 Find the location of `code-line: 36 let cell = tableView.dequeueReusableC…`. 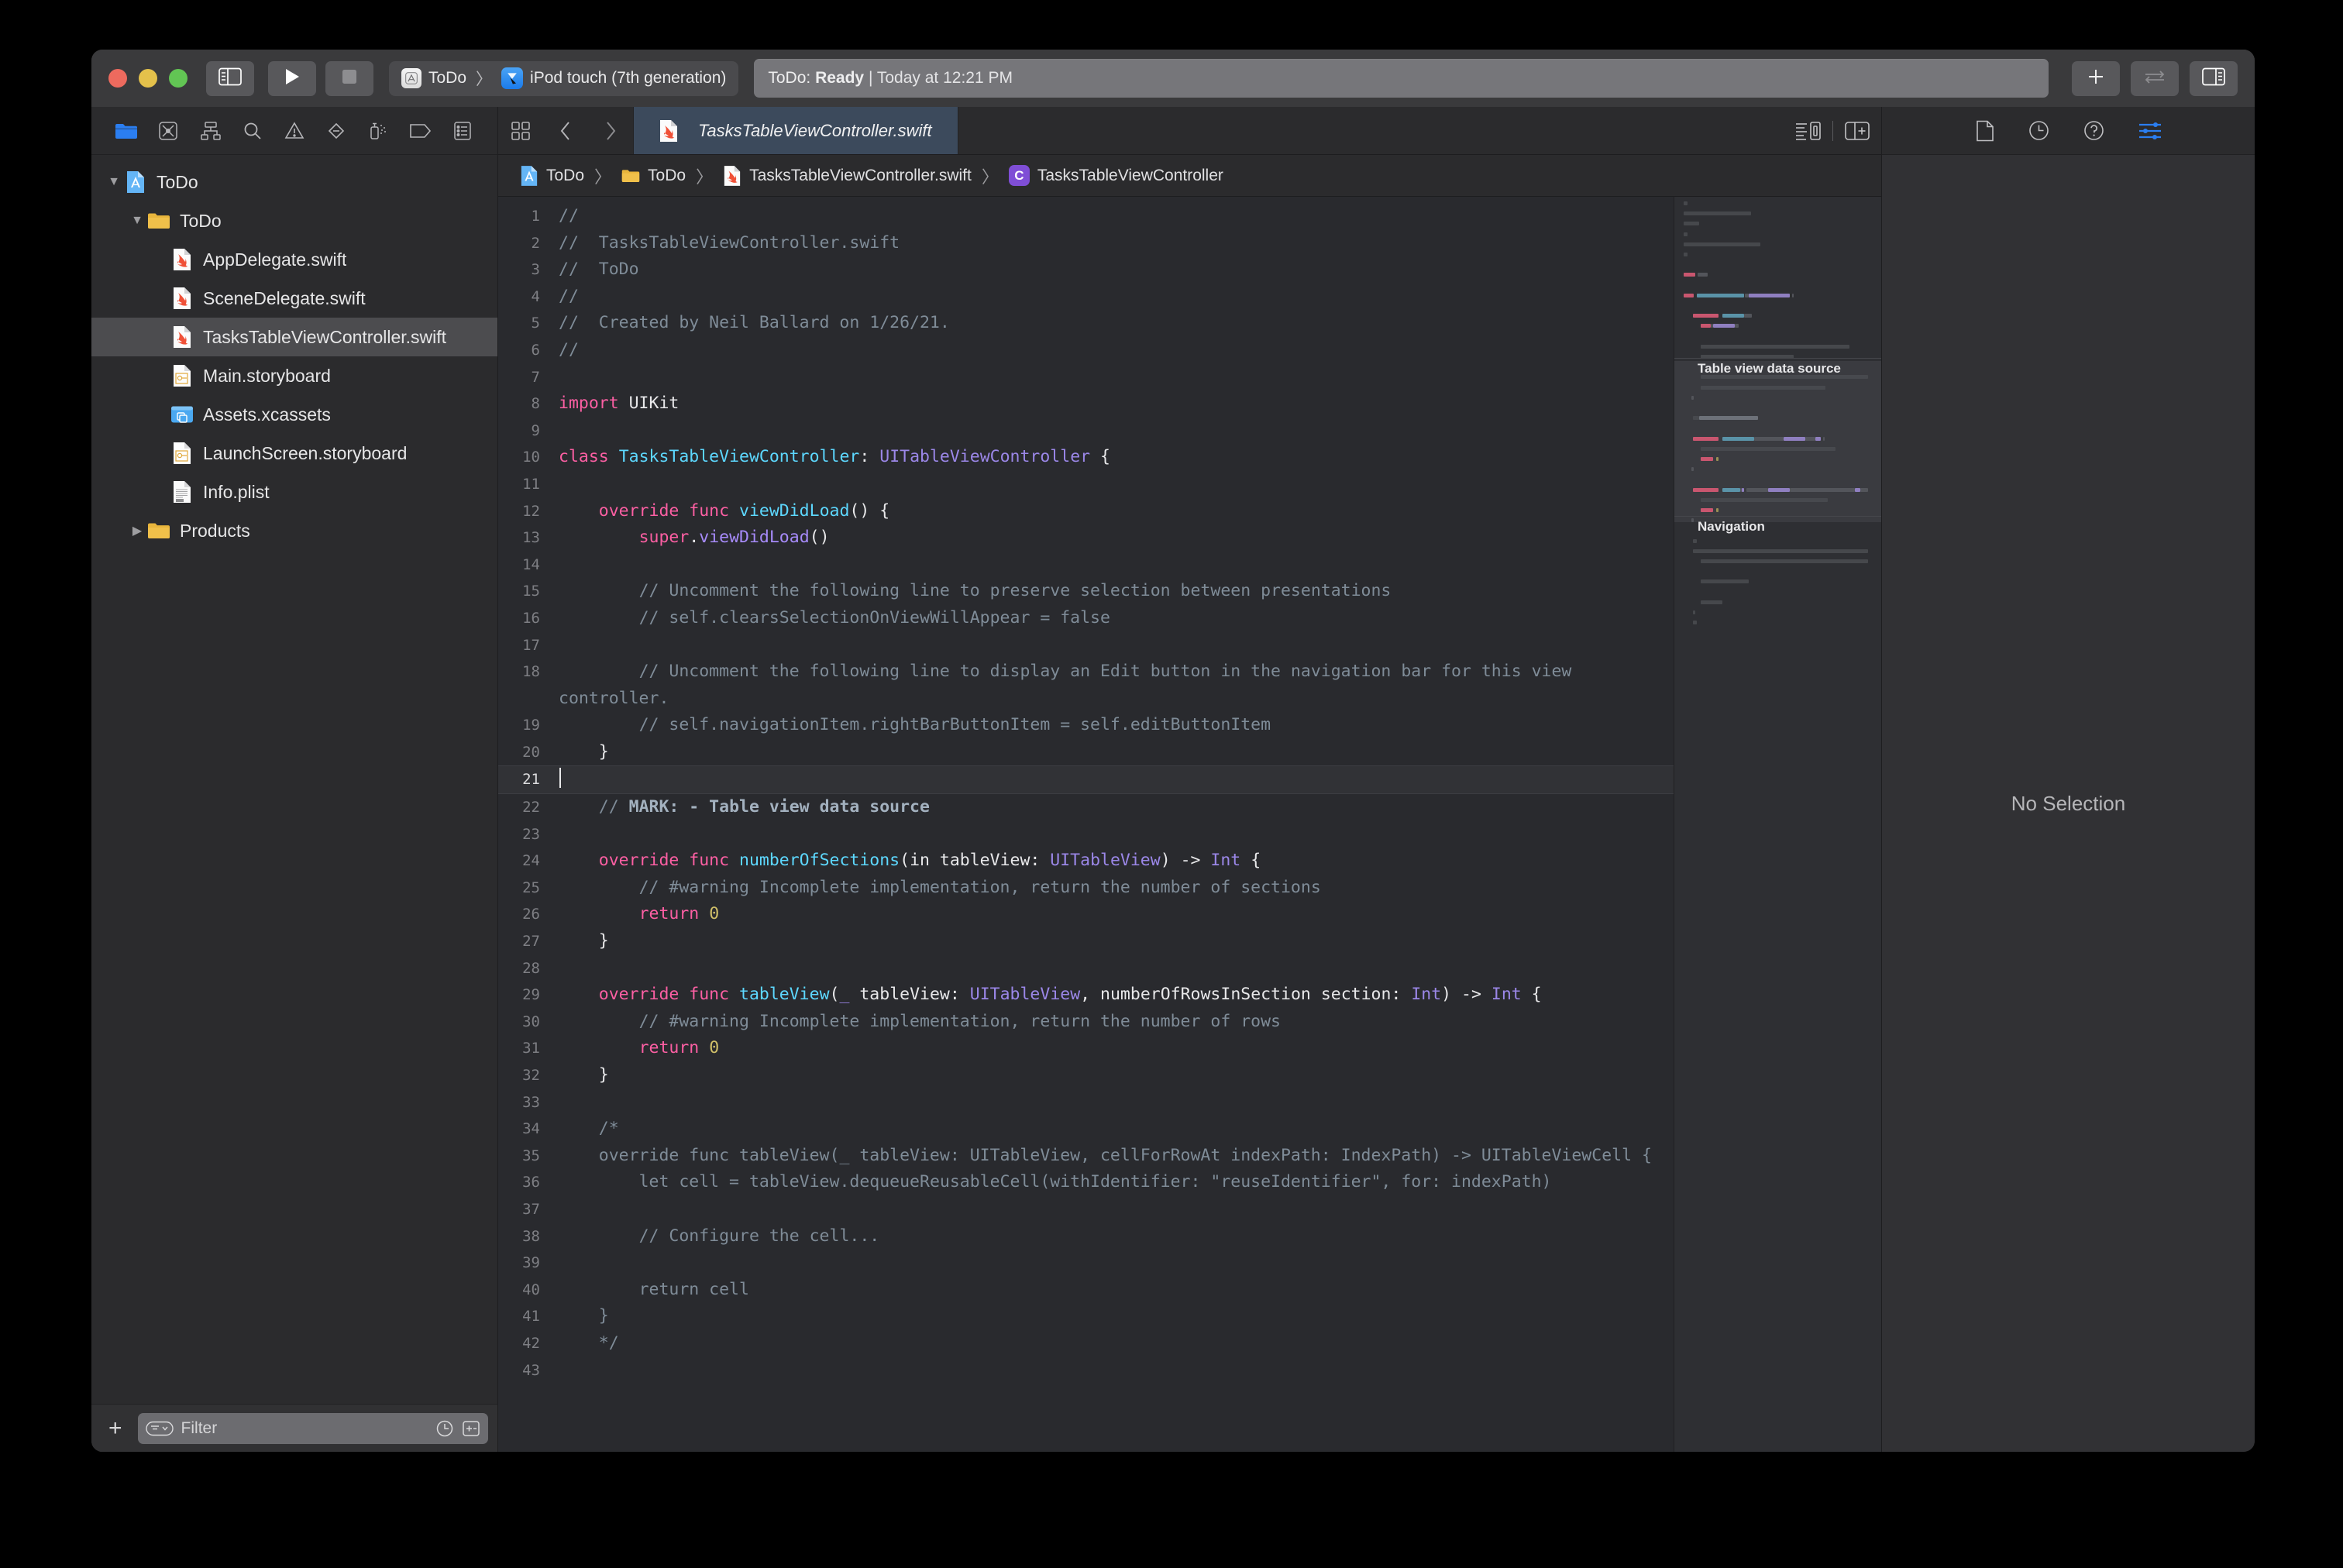

code-line: 36 let cell = tableView.dequeueReusableC… is located at coordinates (1086, 1182).